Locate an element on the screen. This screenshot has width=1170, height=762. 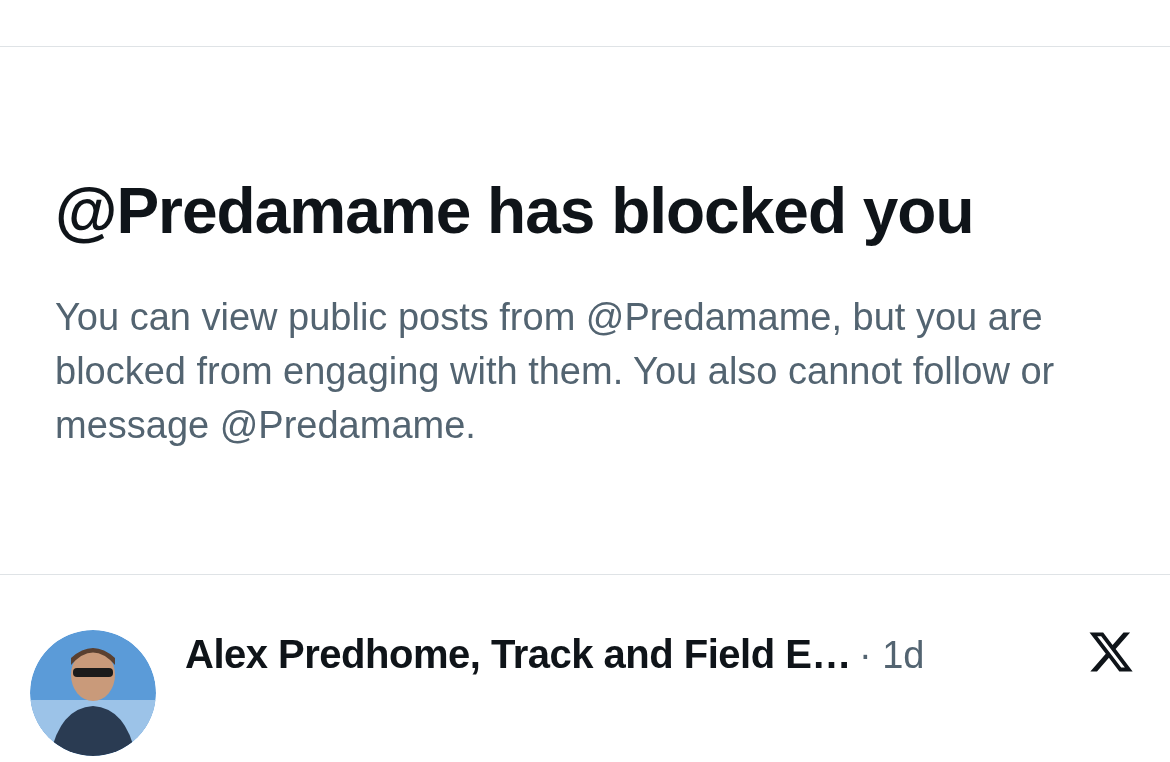
post-time: · 1d is located at coordinates (891, 655).